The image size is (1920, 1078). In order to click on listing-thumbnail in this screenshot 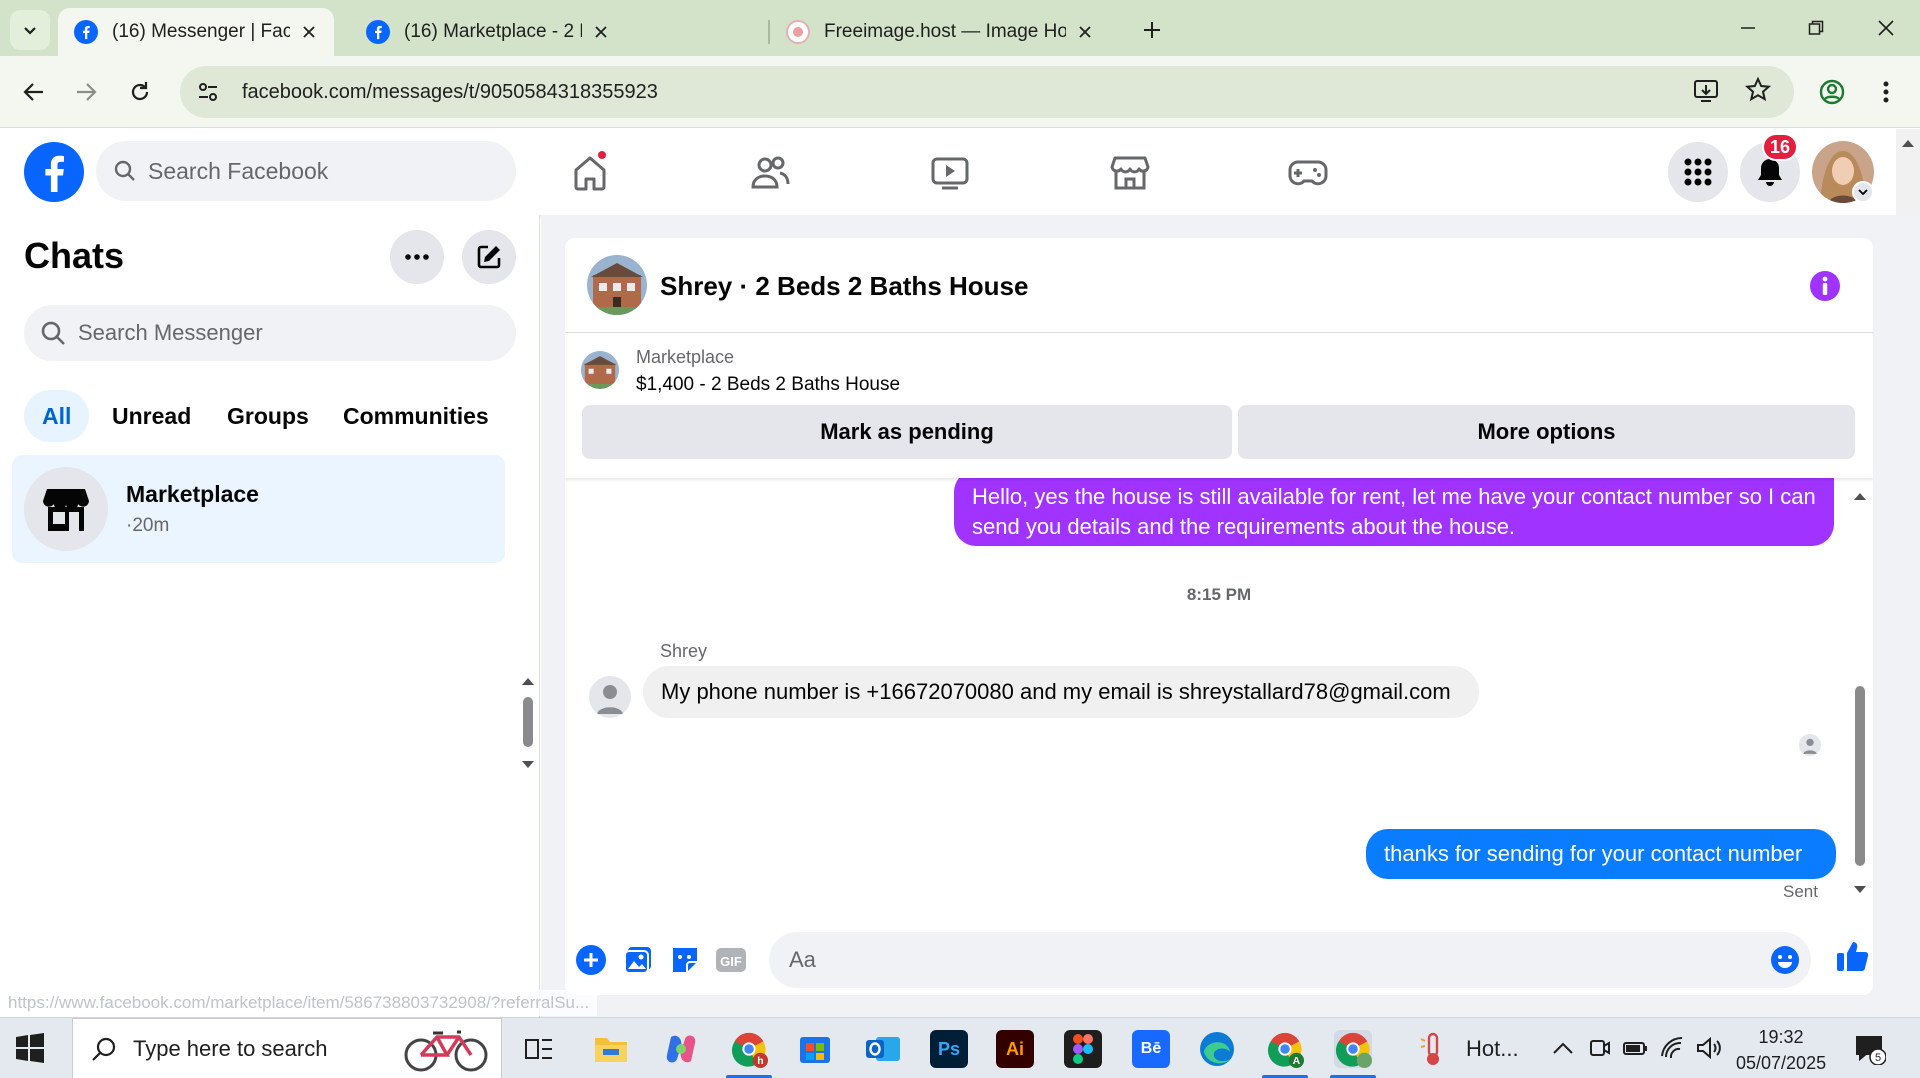, I will do `click(600, 370)`.